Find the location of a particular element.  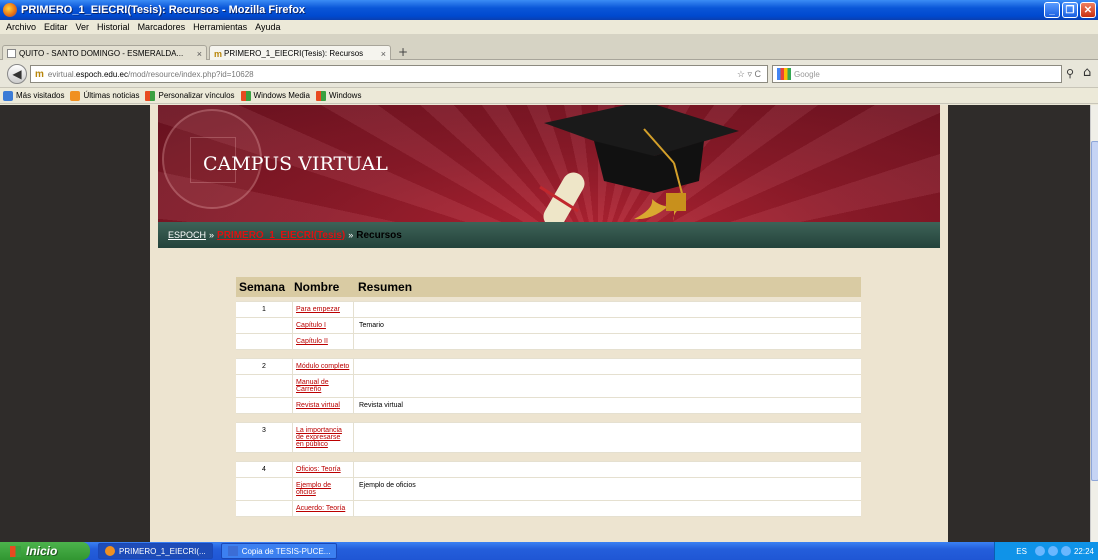

resource-summary: Revista virtual is located at coordinates (381, 405).